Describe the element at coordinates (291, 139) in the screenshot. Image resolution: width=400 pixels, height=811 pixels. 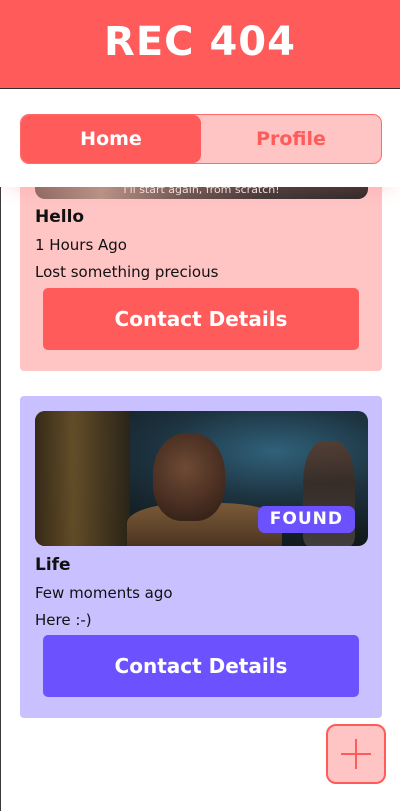
I see `tab-profile: Profile` at that location.